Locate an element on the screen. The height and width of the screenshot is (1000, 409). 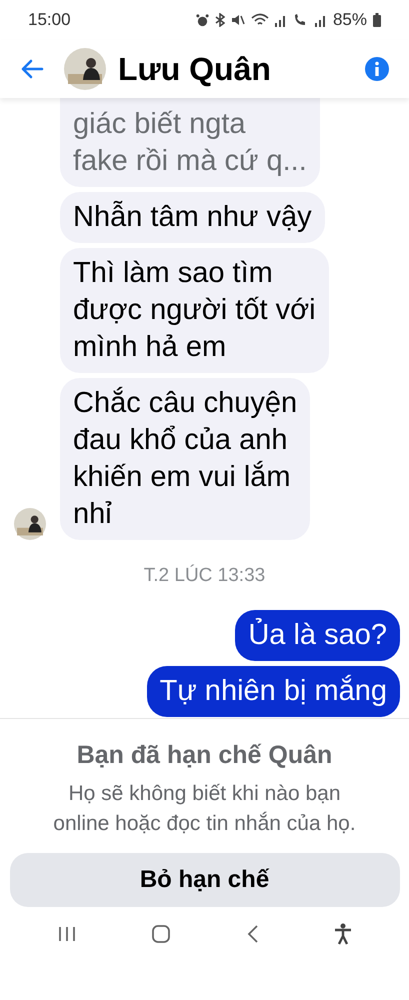
info-icon is located at coordinates (377, 69).